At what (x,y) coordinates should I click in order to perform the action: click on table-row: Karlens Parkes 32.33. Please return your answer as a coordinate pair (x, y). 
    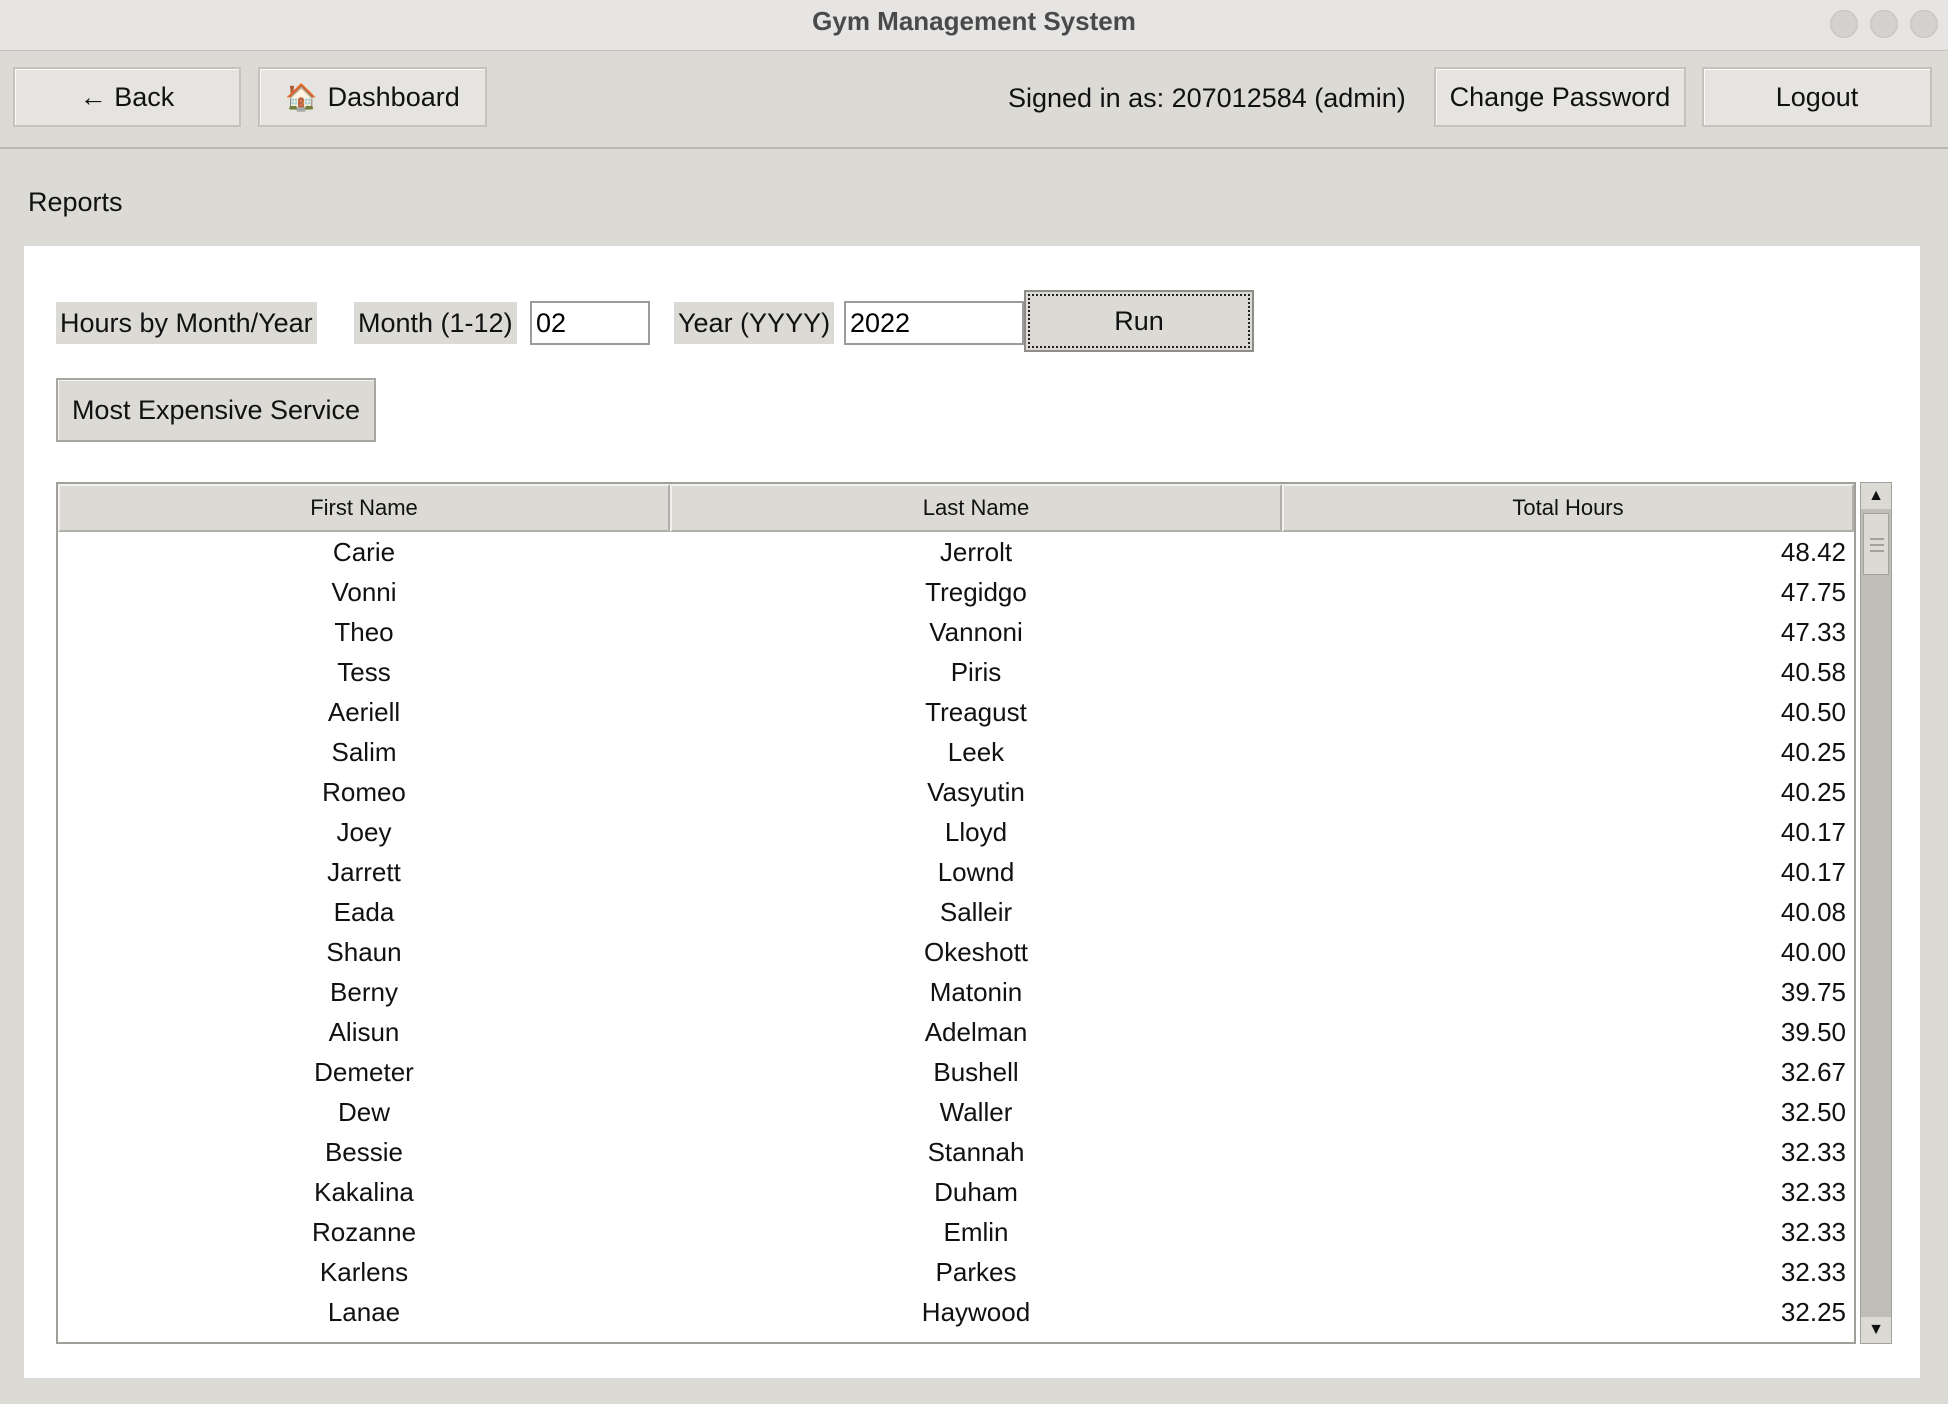
    Looking at the image, I should click on (956, 1272).